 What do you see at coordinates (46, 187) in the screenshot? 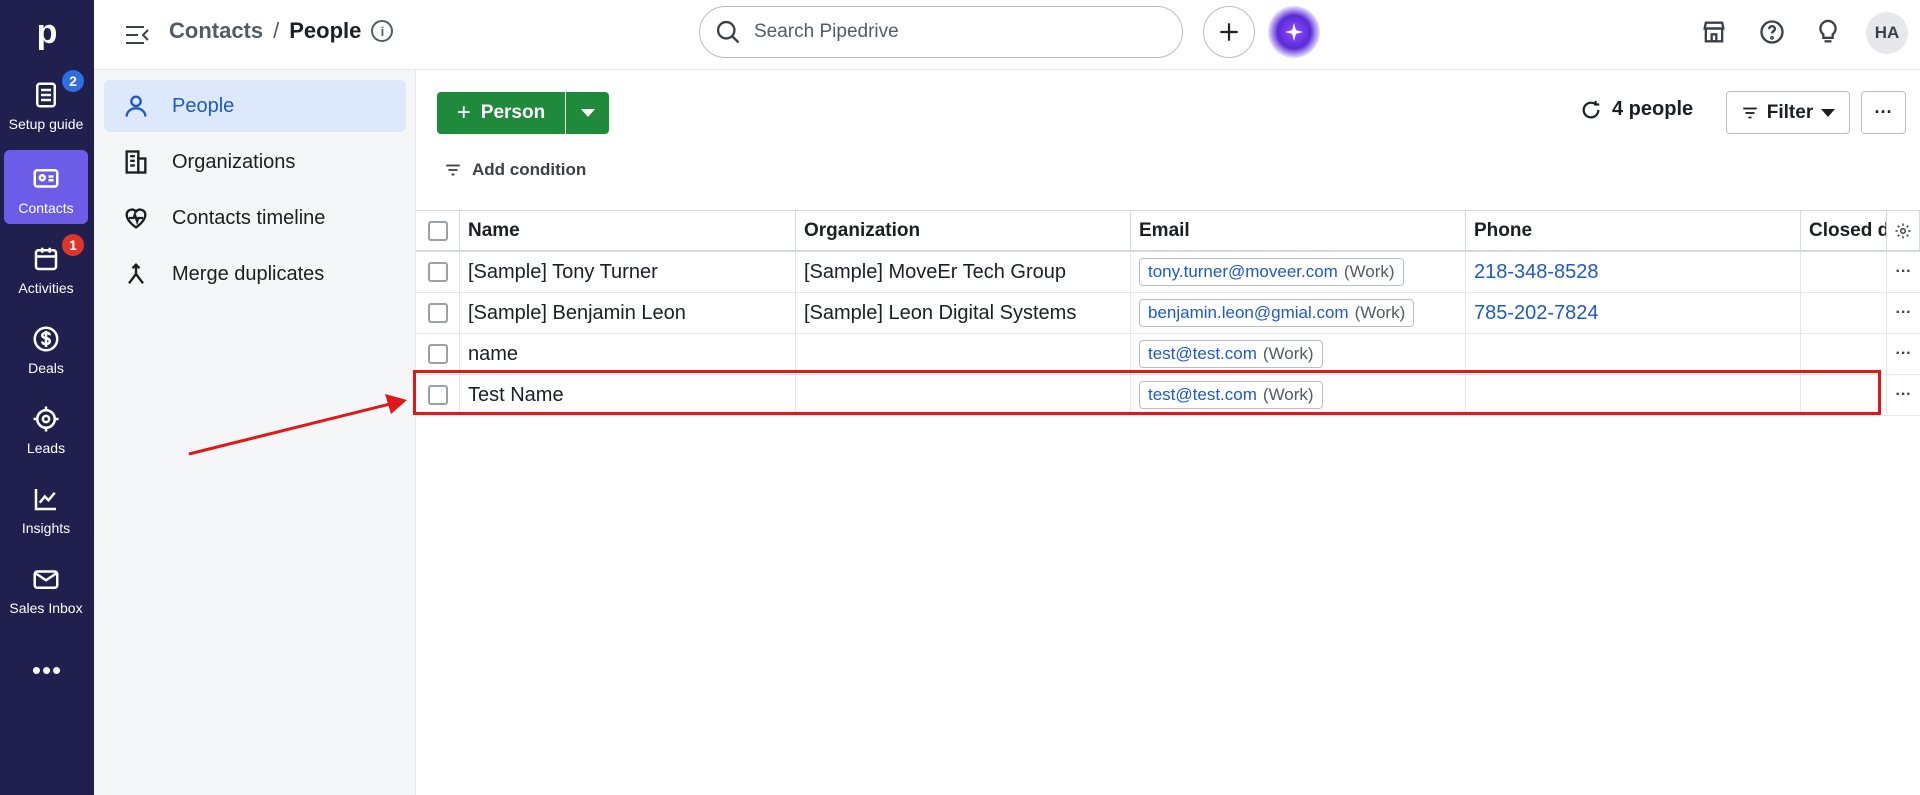
I see `rail-item-contacts: Contacts` at bounding box center [46, 187].